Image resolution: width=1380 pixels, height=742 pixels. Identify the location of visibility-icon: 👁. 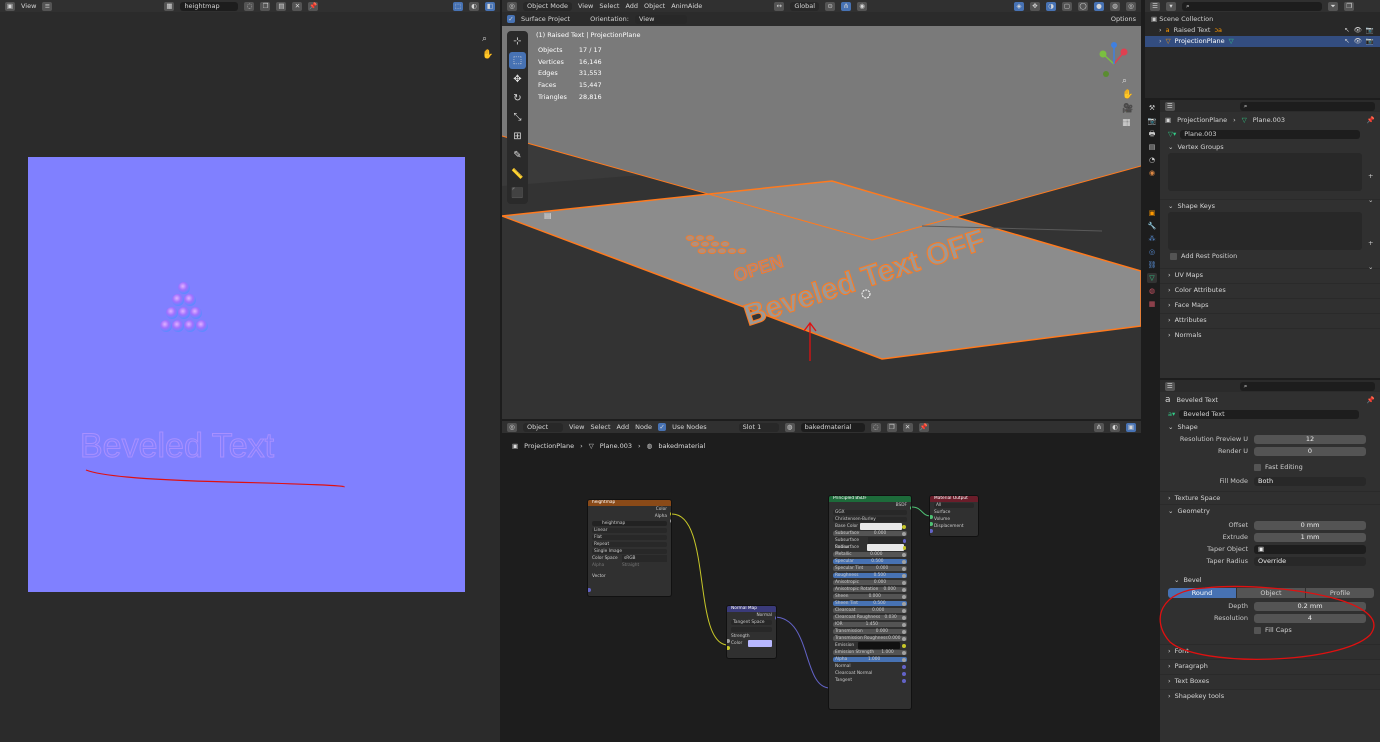
(1358, 41).